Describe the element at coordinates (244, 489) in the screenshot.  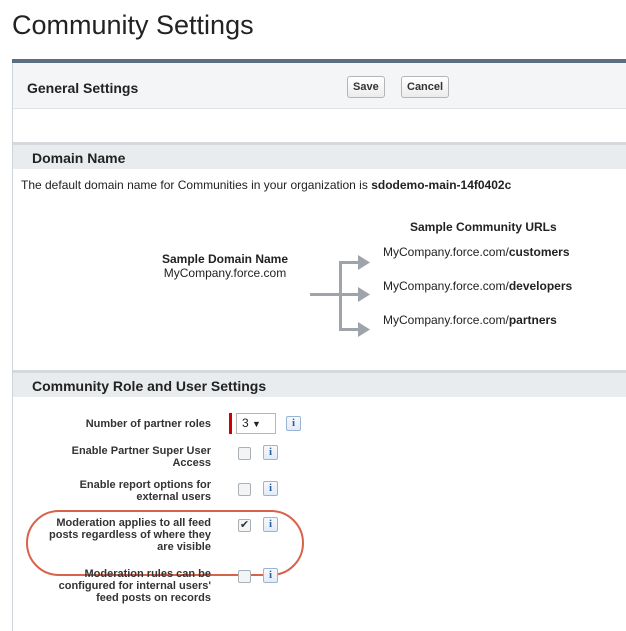
I see `report-options-checkbox` at that location.